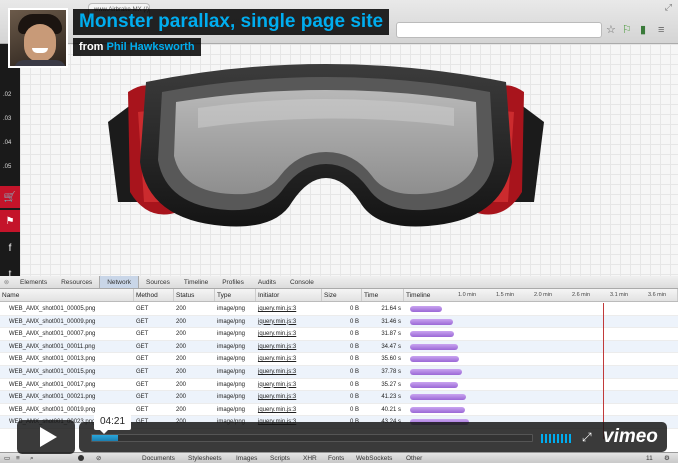 This screenshot has width=678, height=463. Describe the element at coordinates (668, 7) in the screenshot. I see `window-resize-icon: ⤢` at that location.